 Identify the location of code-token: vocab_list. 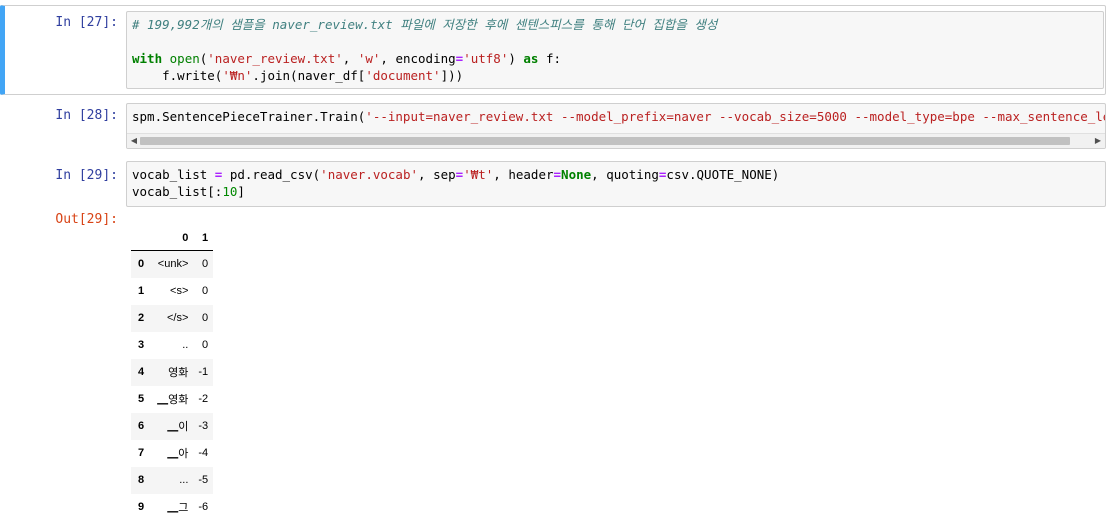
(173, 174).